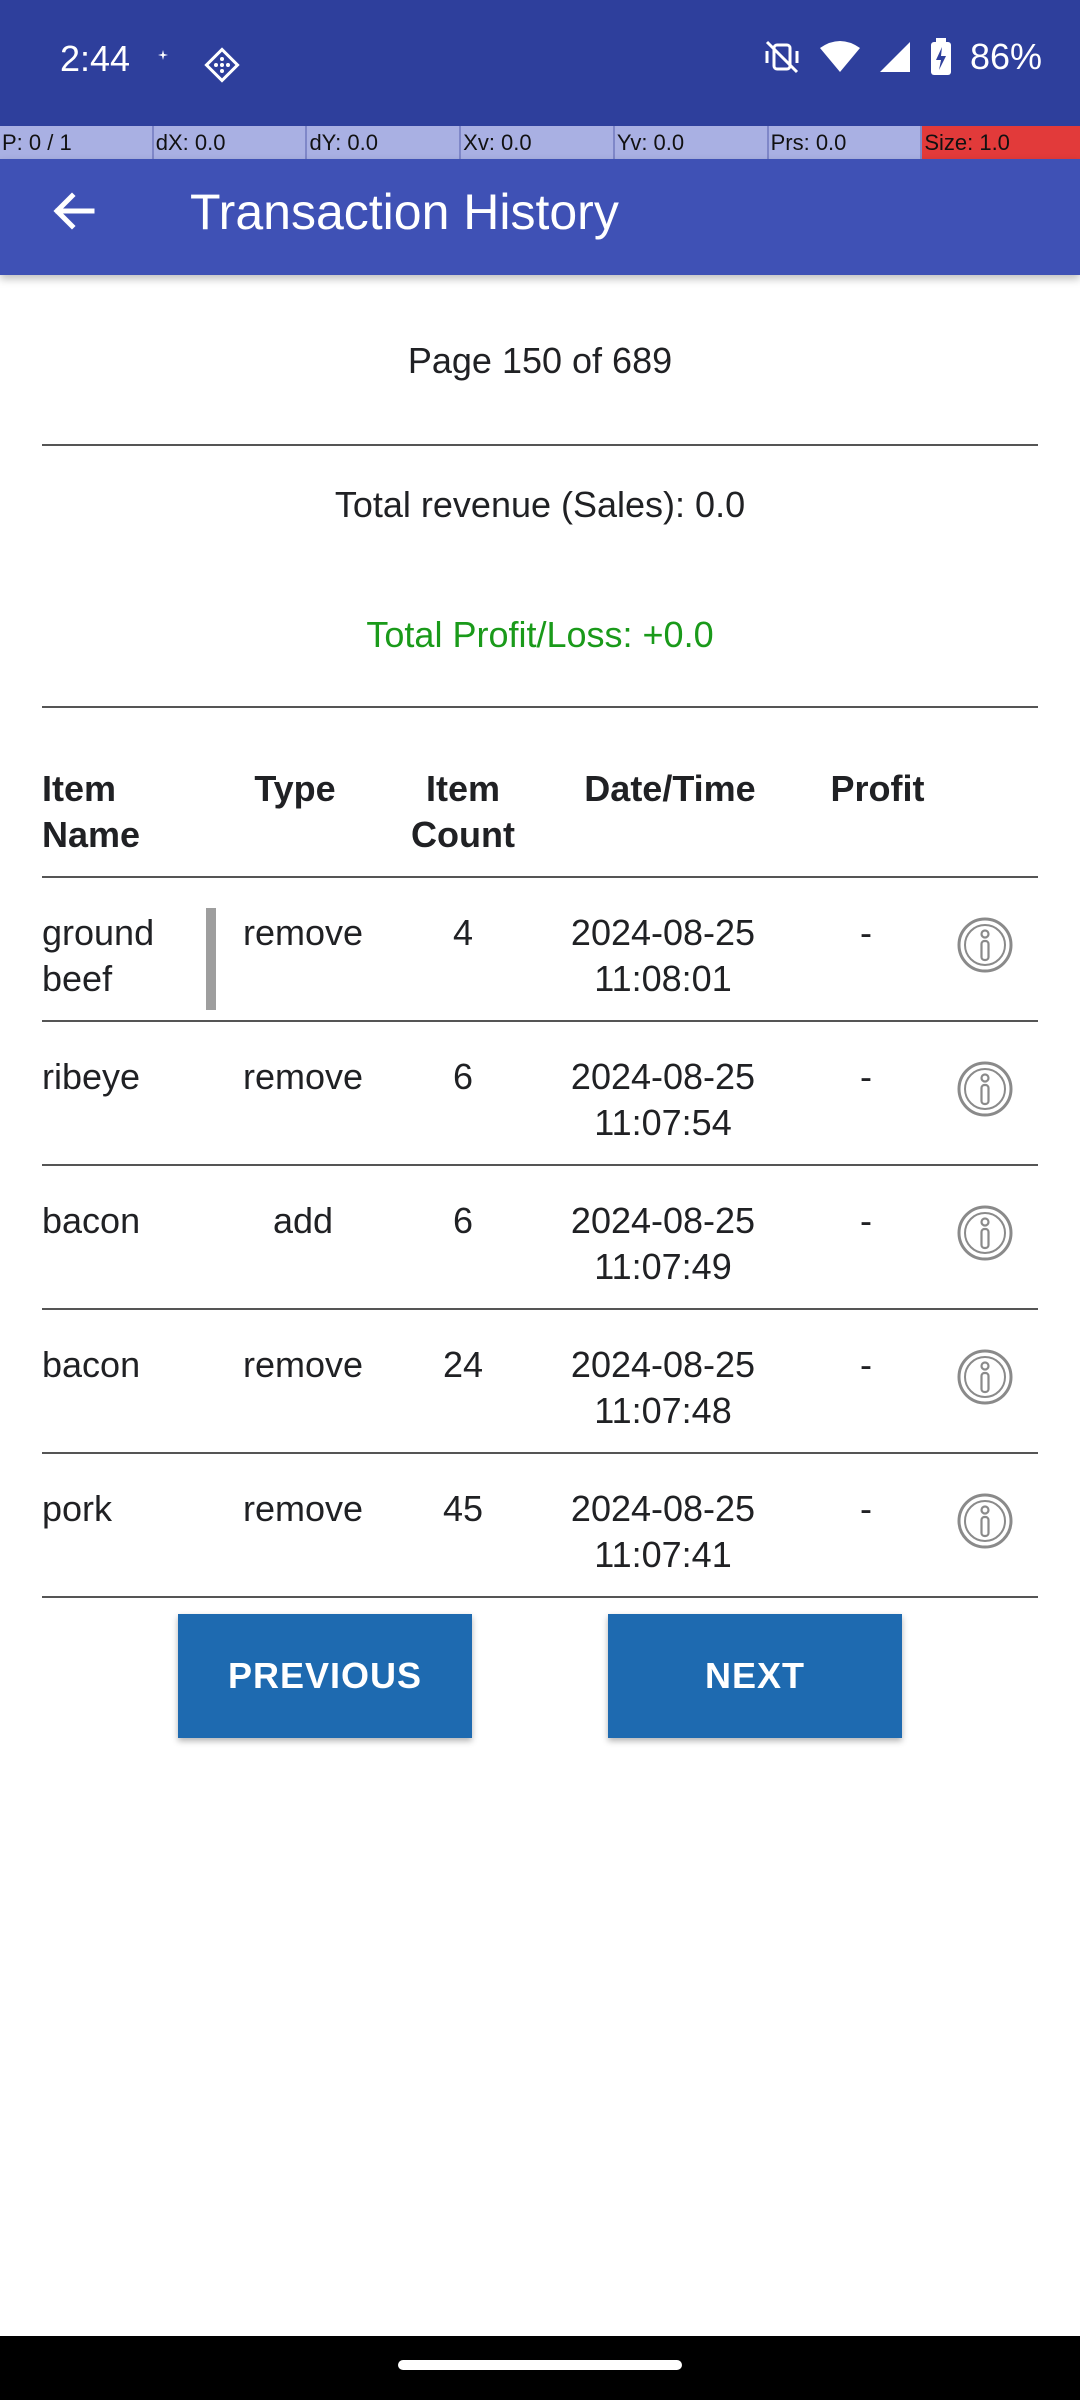 The image size is (1080, 2400). What do you see at coordinates (74, 211) in the screenshot?
I see `back-arrow-icon` at bounding box center [74, 211].